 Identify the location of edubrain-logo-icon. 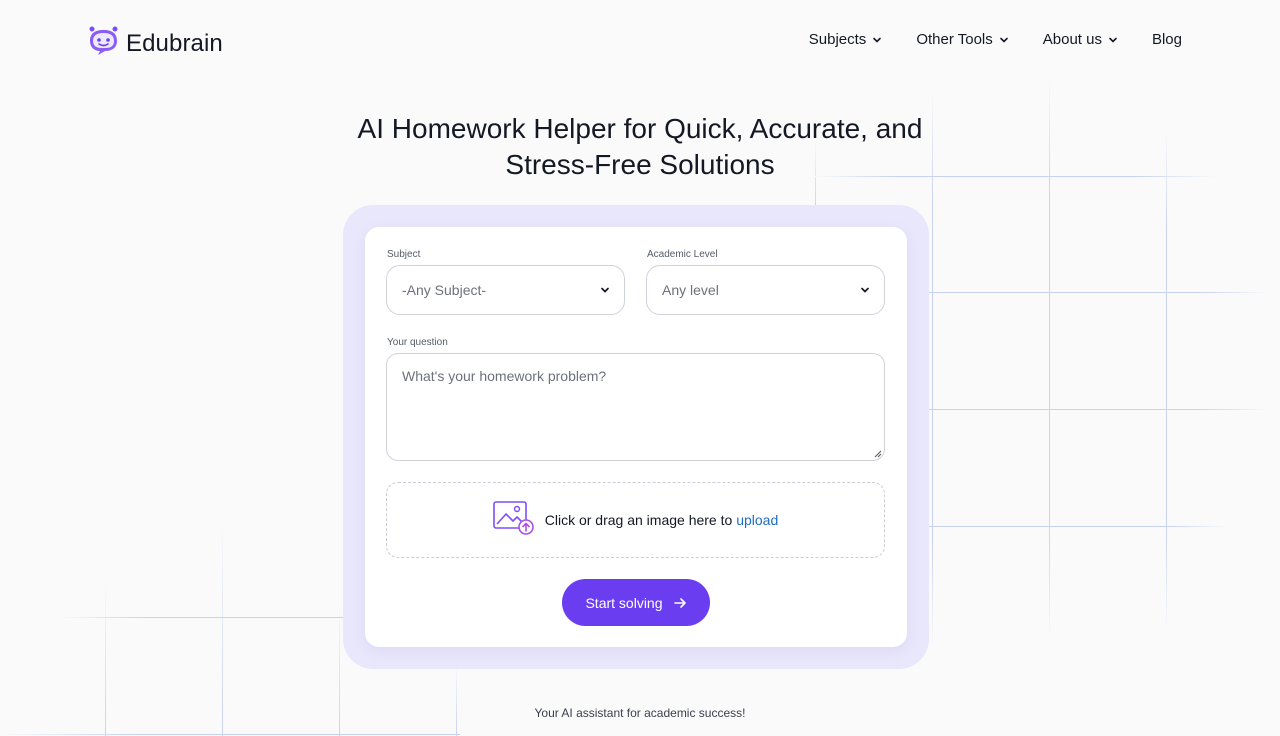
(103, 43).